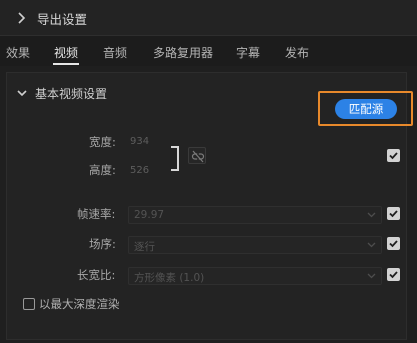 The width and height of the screenshot is (417, 343). Describe the element at coordinates (96, 214) in the screenshot. I see `frame-rate-label: 帧速率:` at that location.